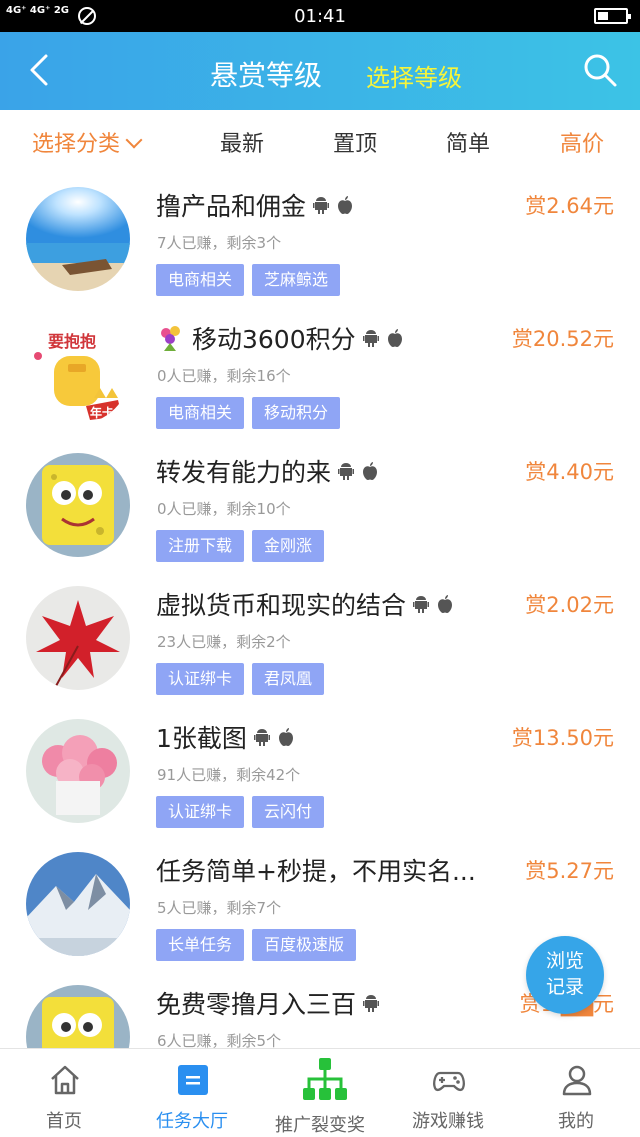 This screenshot has height=1137, width=640. I want to click on filter-bar: 选择分类 最新 置顶 简单 高价, so click(320, 141).